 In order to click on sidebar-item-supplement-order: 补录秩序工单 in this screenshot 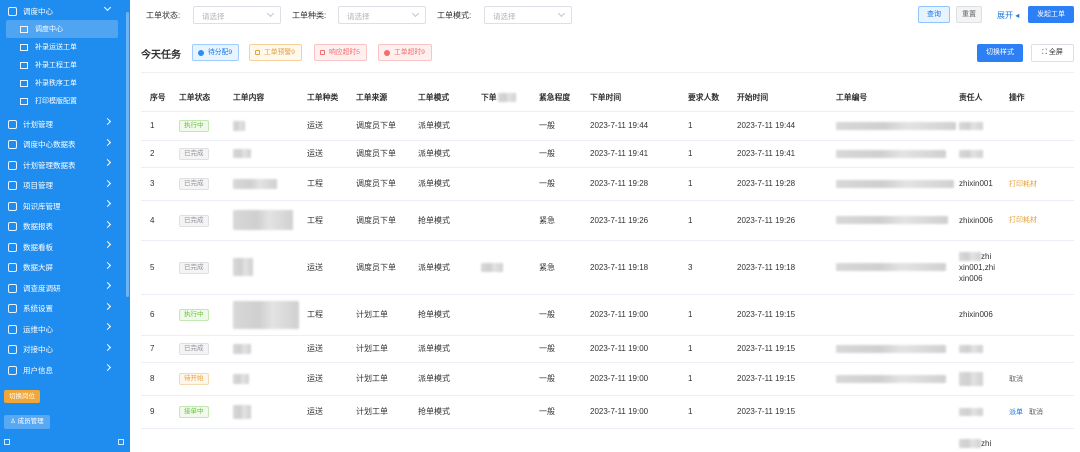, I will do `click(59, 83)`.